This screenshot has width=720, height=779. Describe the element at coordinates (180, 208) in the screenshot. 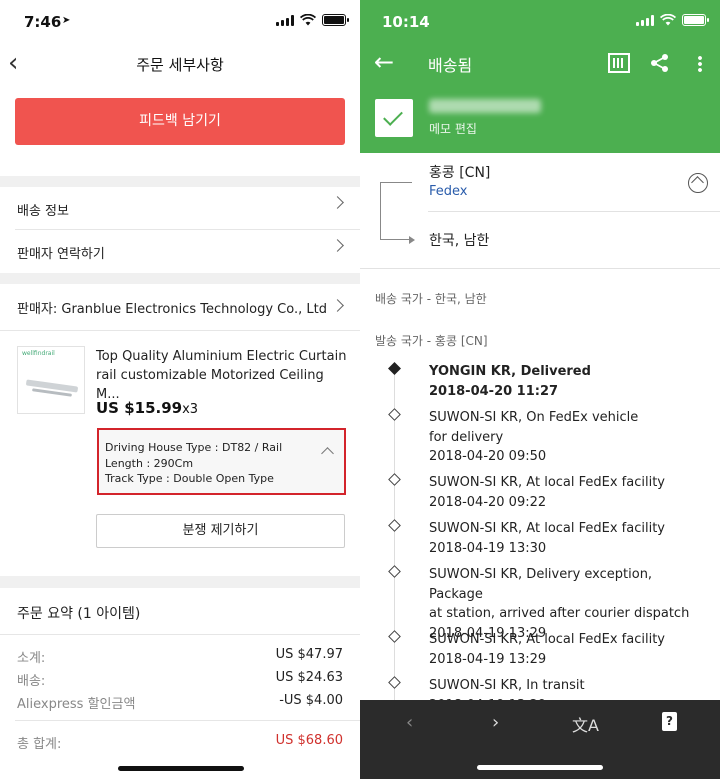

I see `shipping-info-row: 배송 정보` at that location.